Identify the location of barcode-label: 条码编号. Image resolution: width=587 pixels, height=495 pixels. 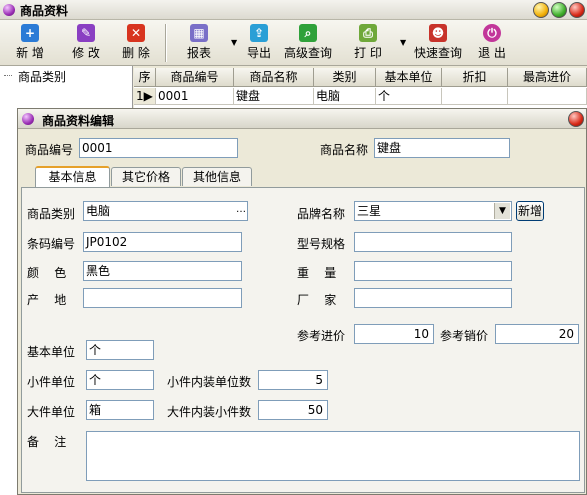
(51, 244).